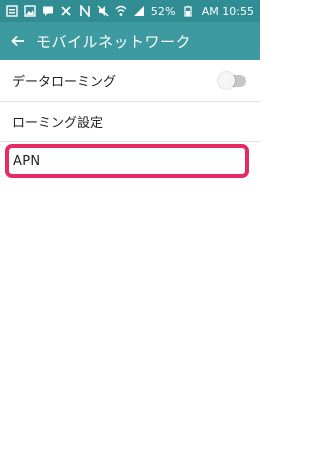 Image resolution: width=320 pixels, height=462 pixels. I want to click on data-roaming-label: データローミング, so click(64, 82).